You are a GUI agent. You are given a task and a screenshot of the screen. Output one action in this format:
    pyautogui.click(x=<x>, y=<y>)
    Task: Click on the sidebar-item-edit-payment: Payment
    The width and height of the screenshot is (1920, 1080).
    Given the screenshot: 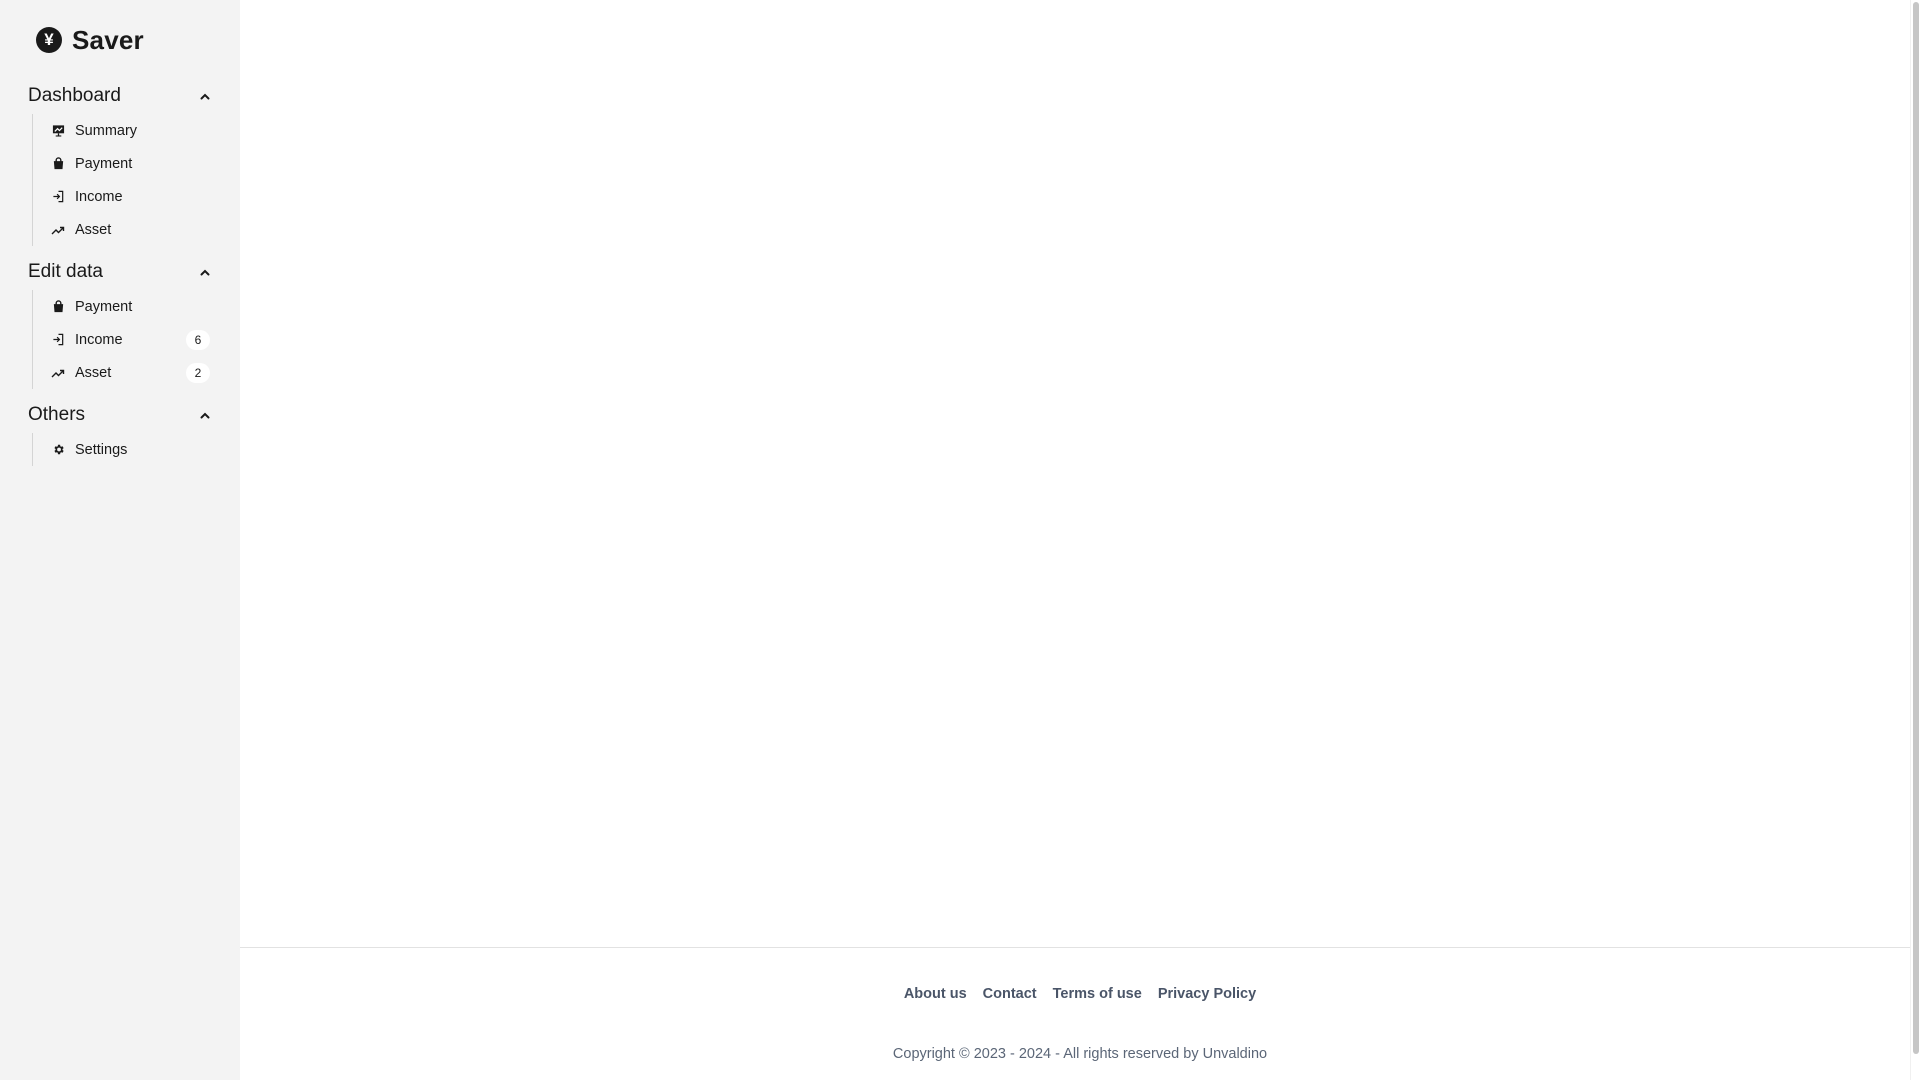 What is the action you would take?
    pyautogui.click(x=133, y=306)
    